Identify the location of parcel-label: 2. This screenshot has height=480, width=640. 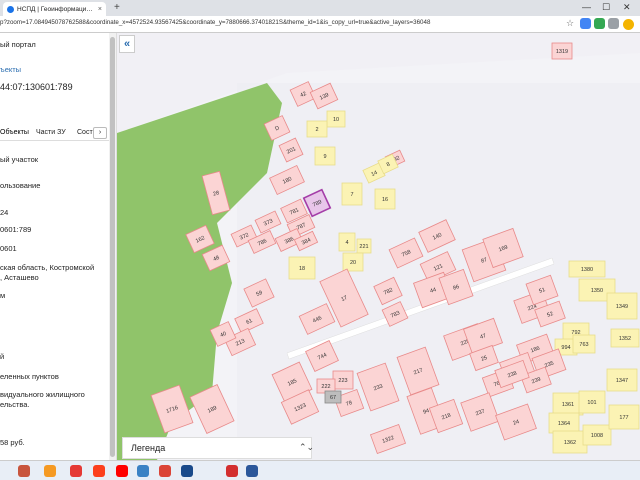
(316, 130).